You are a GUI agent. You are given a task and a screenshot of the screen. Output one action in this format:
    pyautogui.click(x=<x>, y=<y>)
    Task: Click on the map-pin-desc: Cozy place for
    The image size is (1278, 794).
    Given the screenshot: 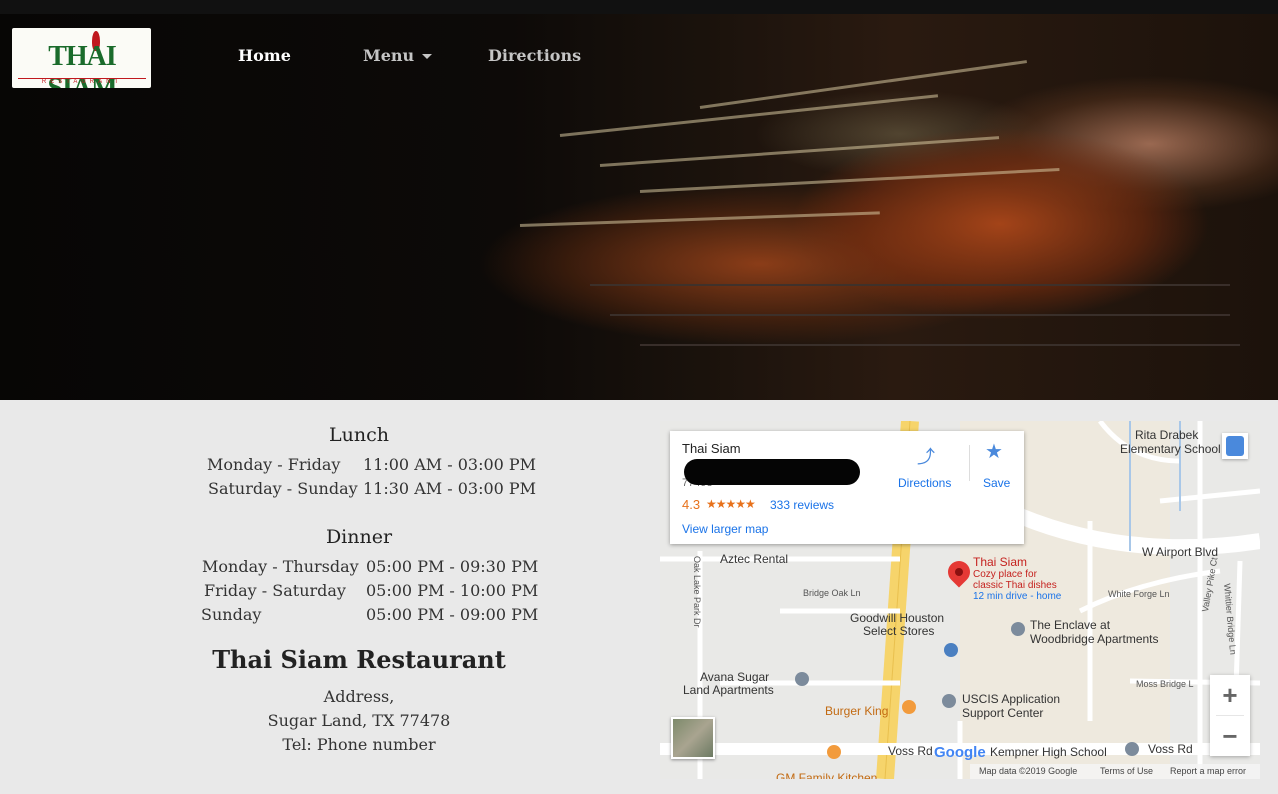 What is the action you would take?
    pyautogui.click(x=1005, y=574)
    